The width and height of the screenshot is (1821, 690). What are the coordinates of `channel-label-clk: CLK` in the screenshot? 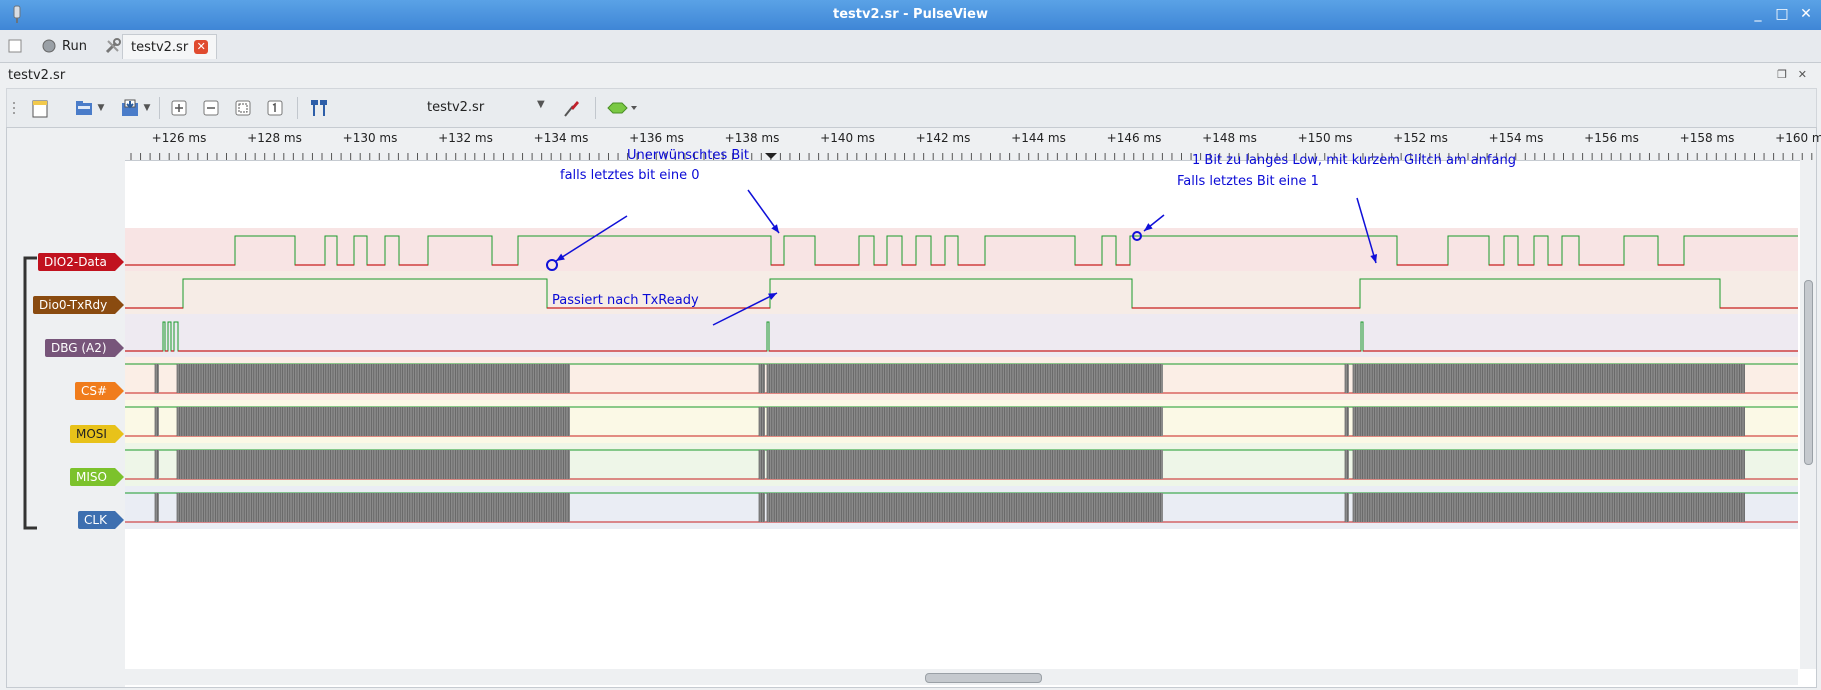 It's located at (101, 520).